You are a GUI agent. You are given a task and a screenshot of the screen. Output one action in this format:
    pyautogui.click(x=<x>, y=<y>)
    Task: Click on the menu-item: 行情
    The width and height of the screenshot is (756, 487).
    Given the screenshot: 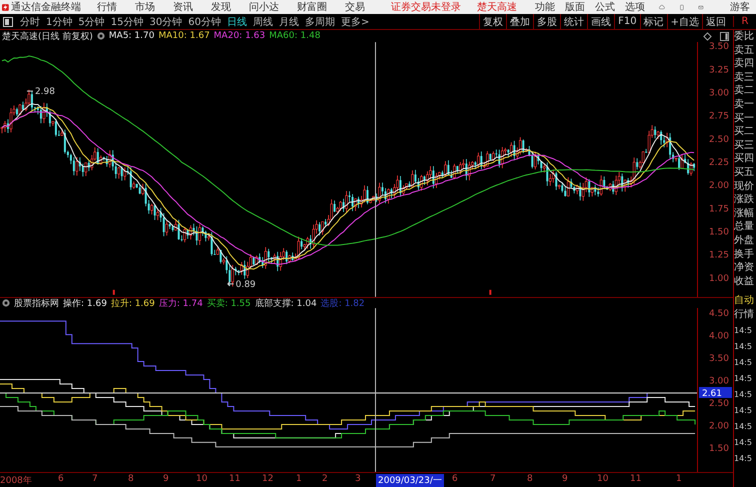 What is the action you would take?
    pyautogui.click(x=106, y=7)
    